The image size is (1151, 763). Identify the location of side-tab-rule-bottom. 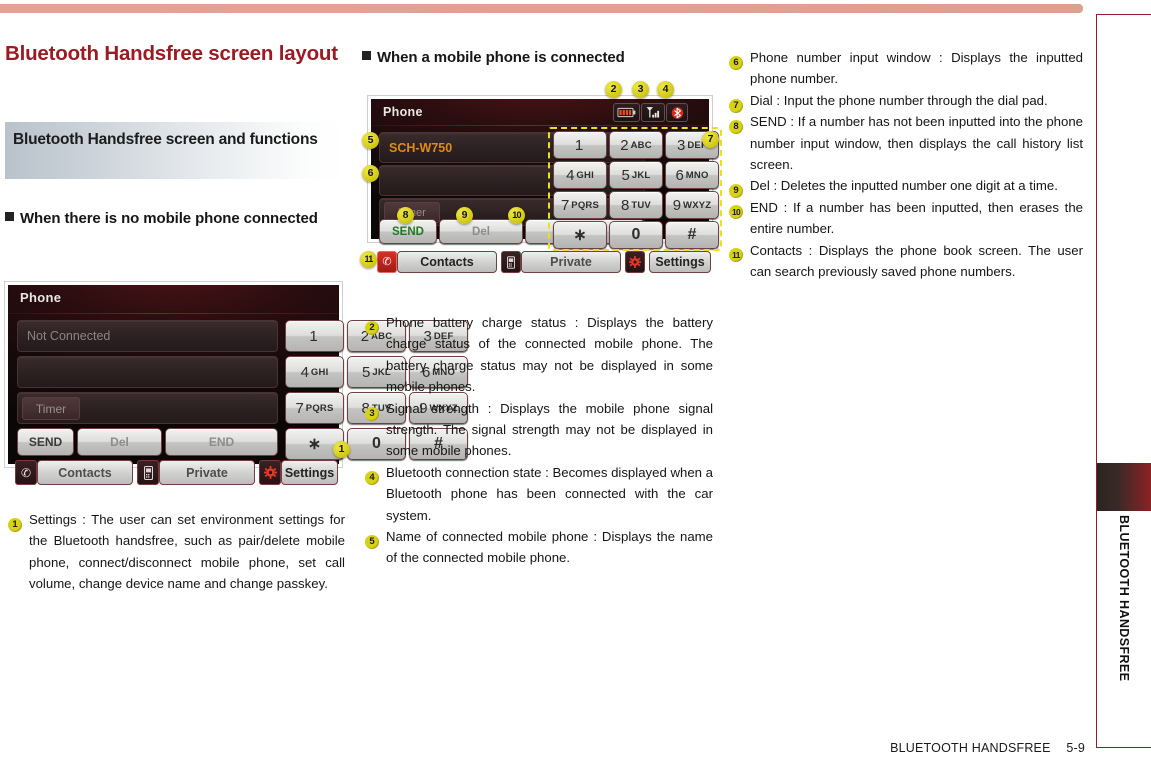
(1123, 747).